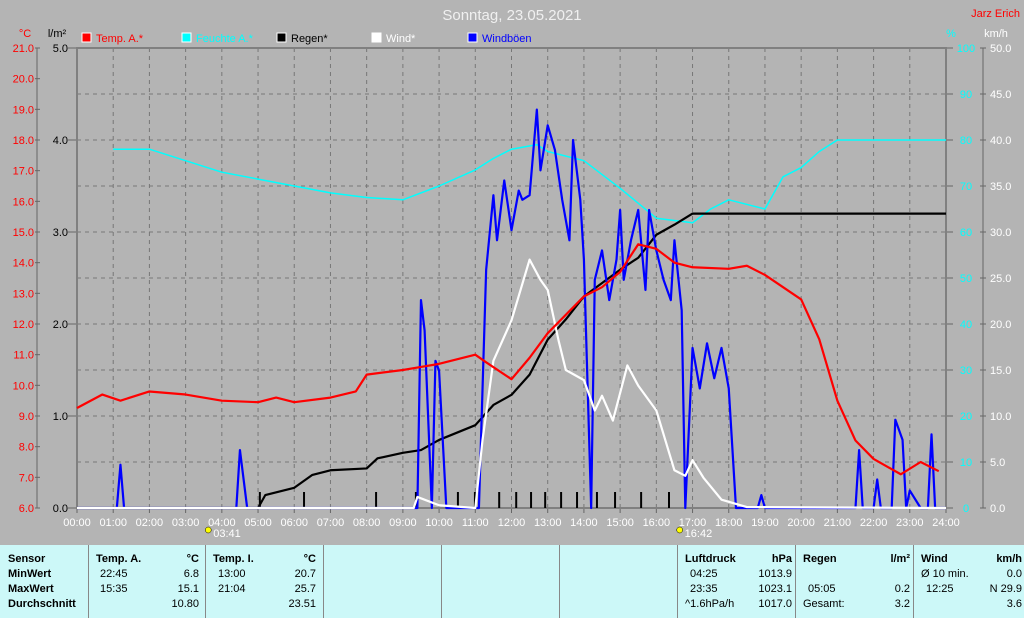 The height and width of the screenshot is (618, 1024). I want to click on rain-max-time: 05:05, so click(822, 589).